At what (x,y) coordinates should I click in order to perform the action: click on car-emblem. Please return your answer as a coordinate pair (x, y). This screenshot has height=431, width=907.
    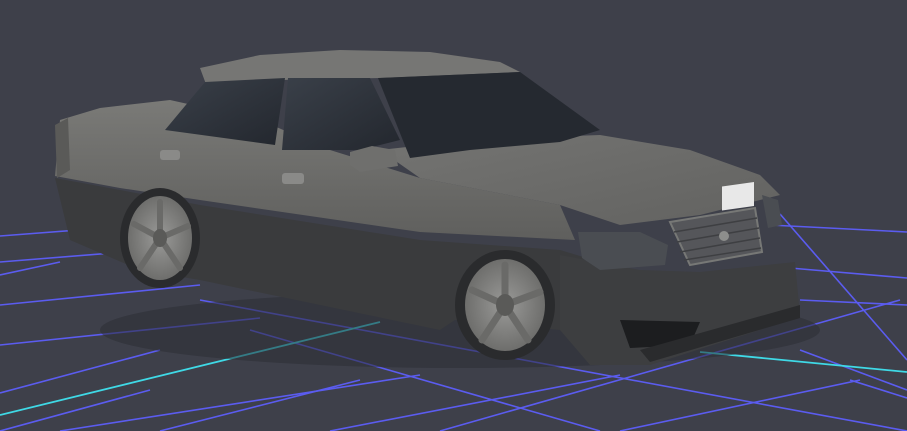
    Looking at the image, I should click on (724, 236).